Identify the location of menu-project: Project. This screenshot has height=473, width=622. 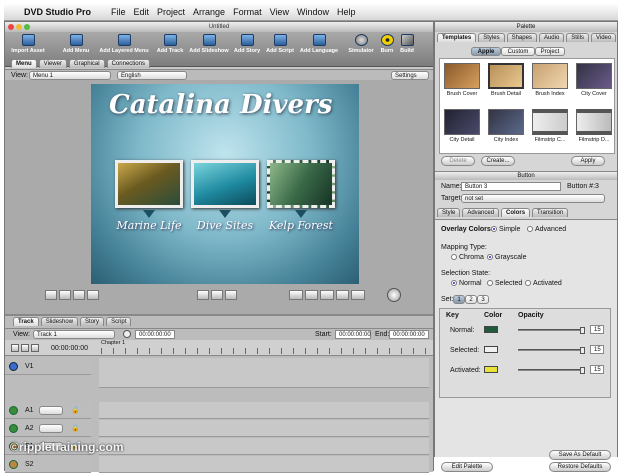
(175, 12).